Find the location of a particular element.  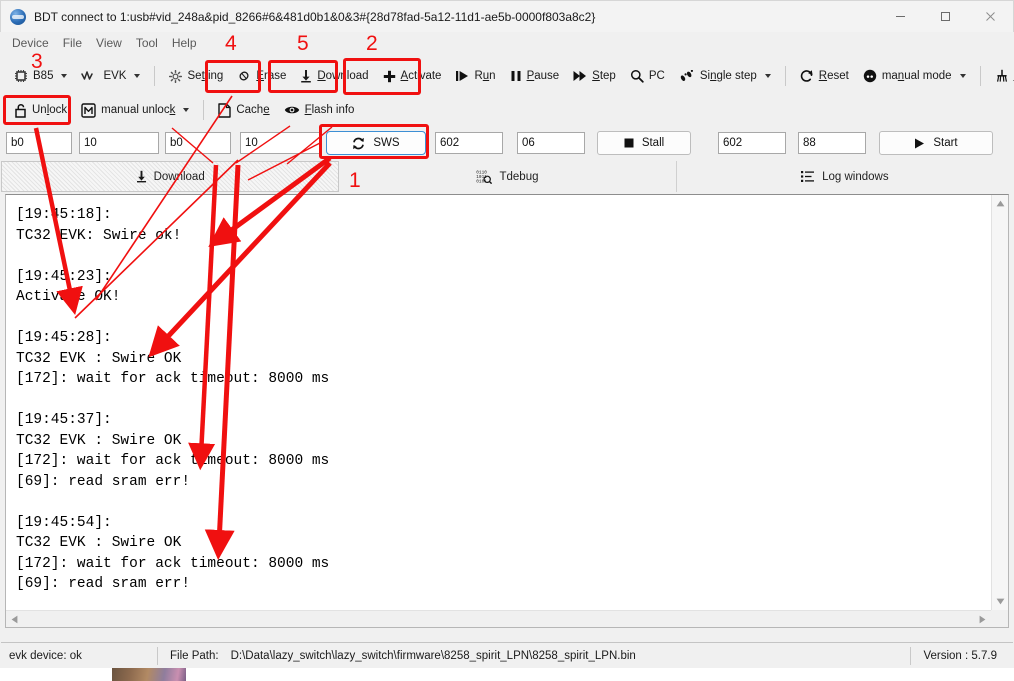

maximize-icon is located at coordinates (945, 16).